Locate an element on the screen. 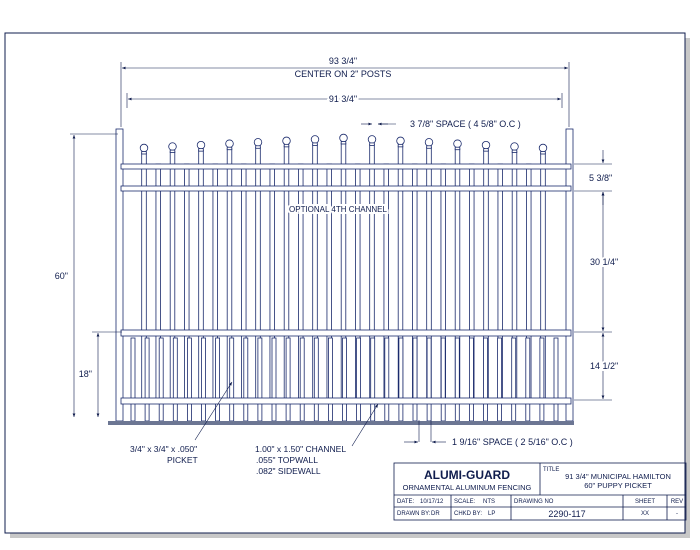  right-post is located at coordinates (569, 275).